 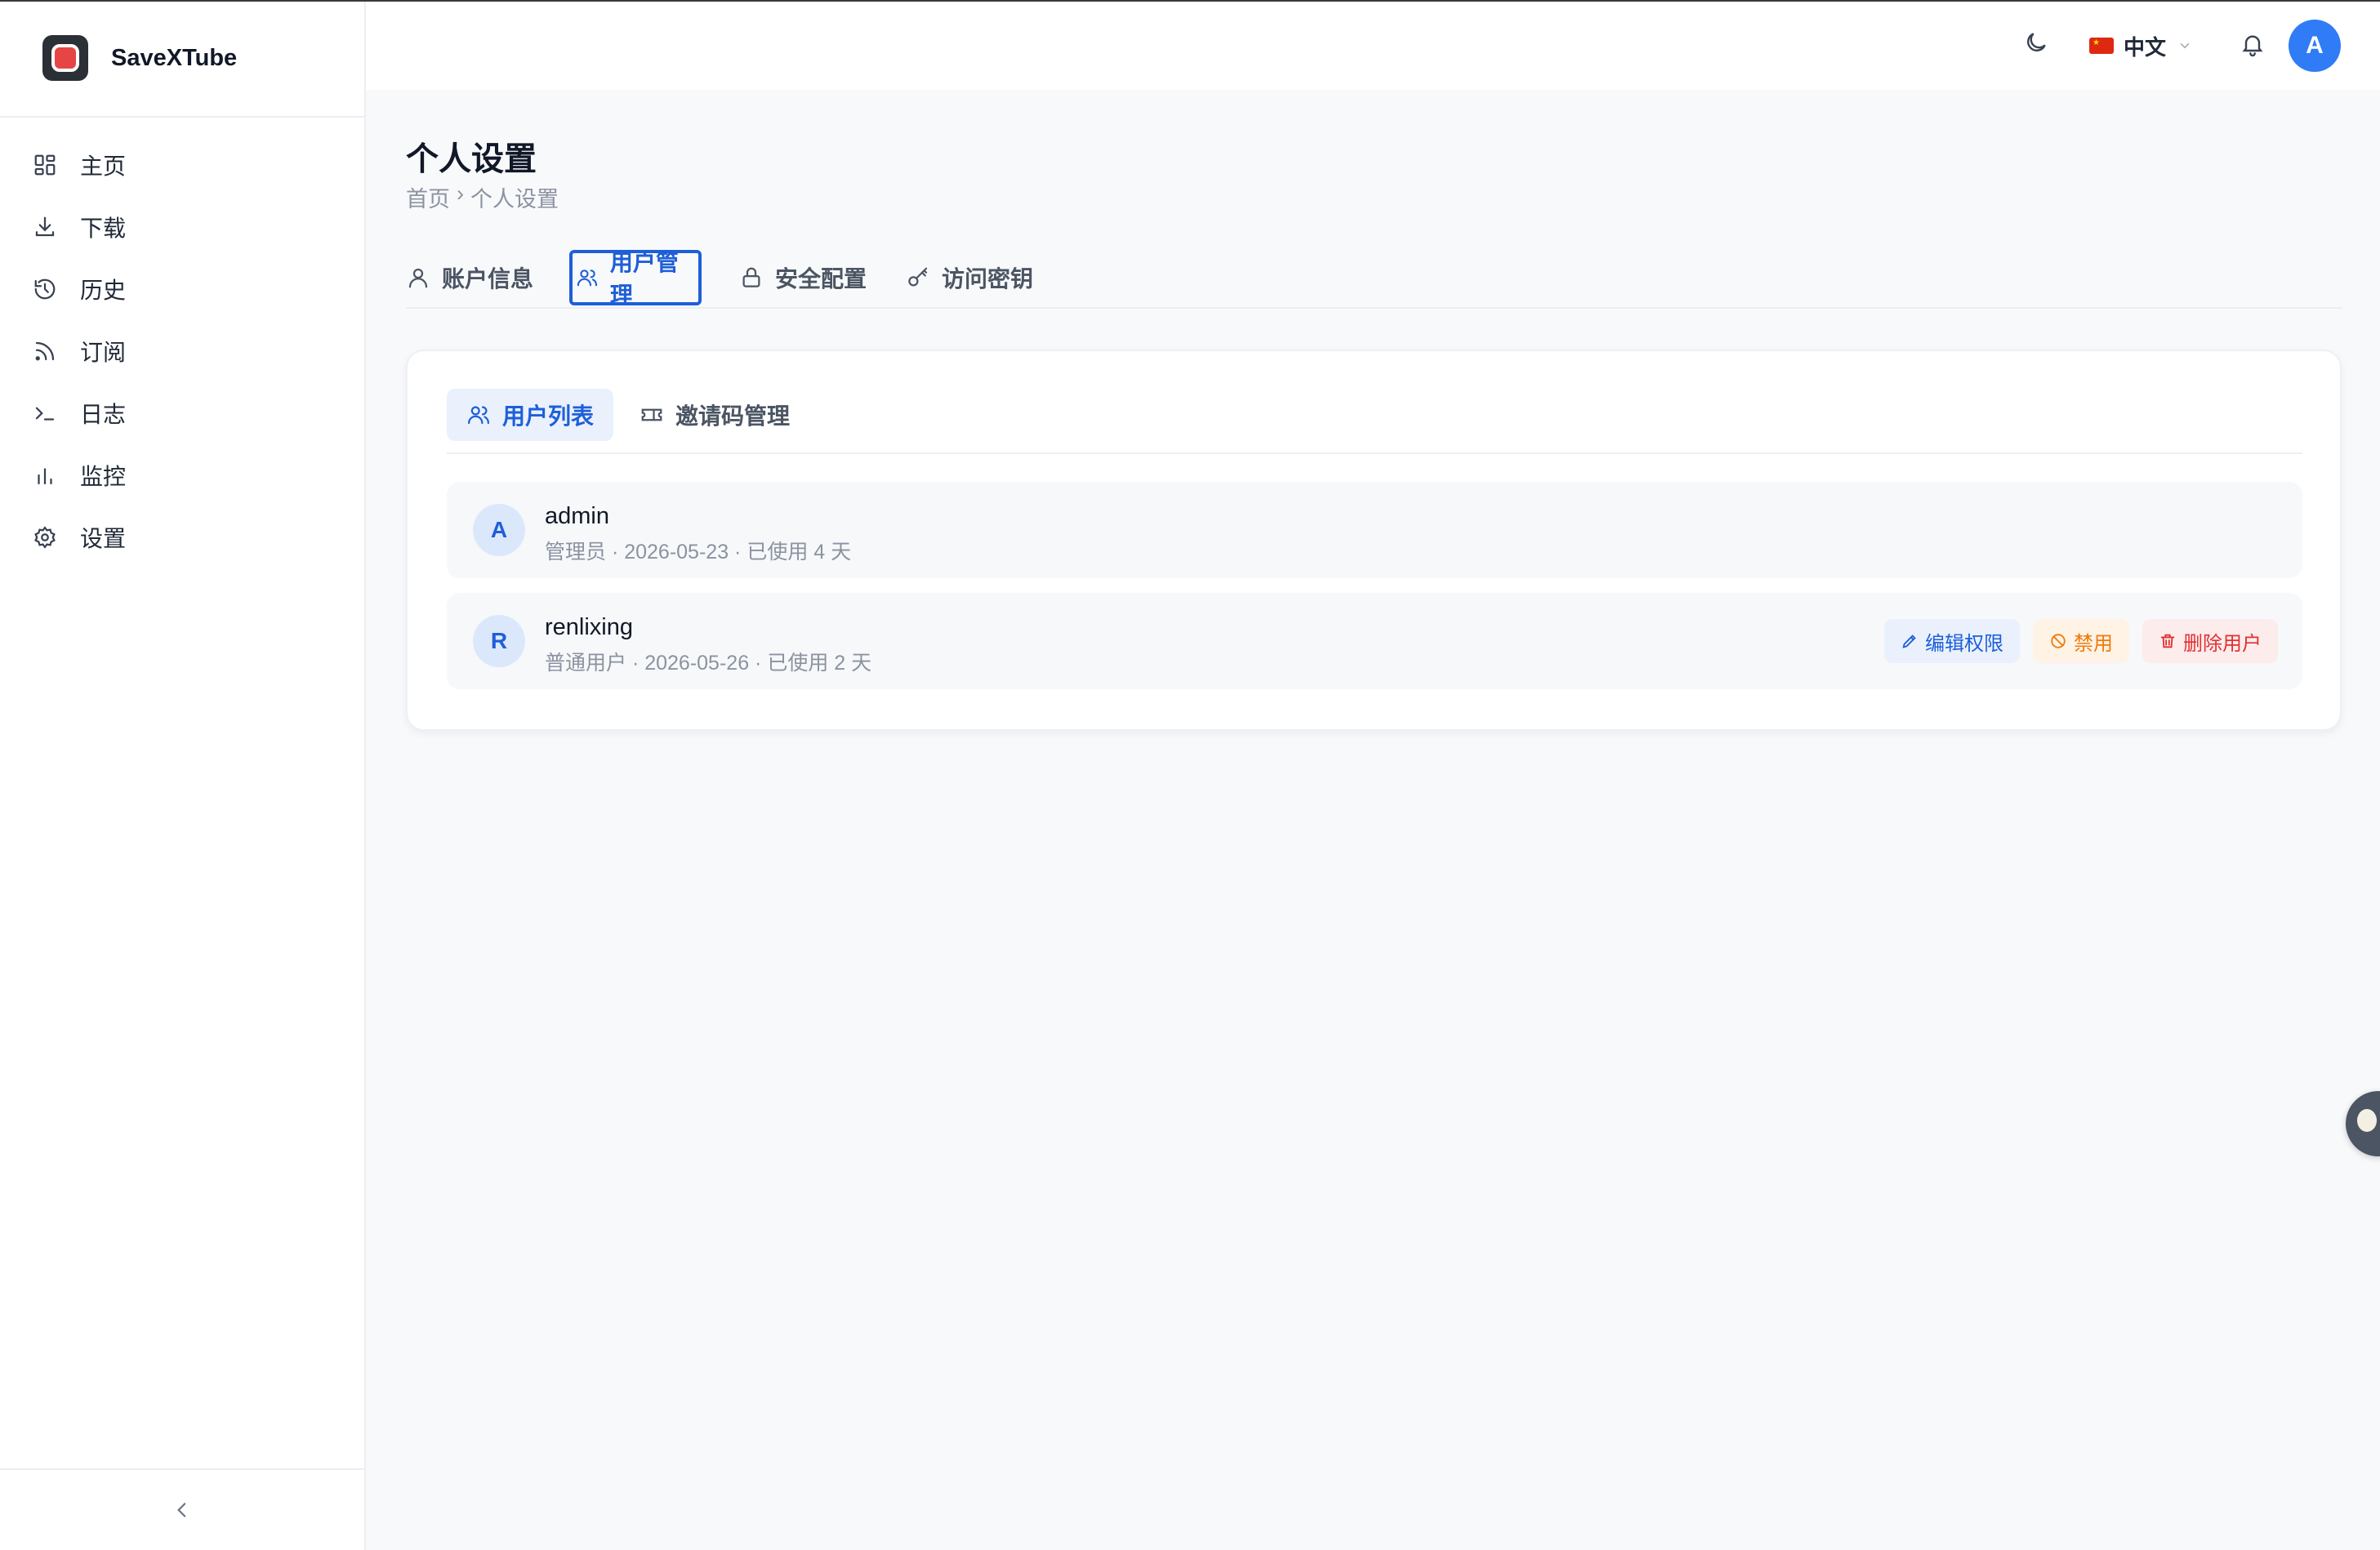 What do you see at coordinates (2222, 643) in the screenshot?
I see `delete-user-label: 删除用户` at bounding box center [2222, 643].